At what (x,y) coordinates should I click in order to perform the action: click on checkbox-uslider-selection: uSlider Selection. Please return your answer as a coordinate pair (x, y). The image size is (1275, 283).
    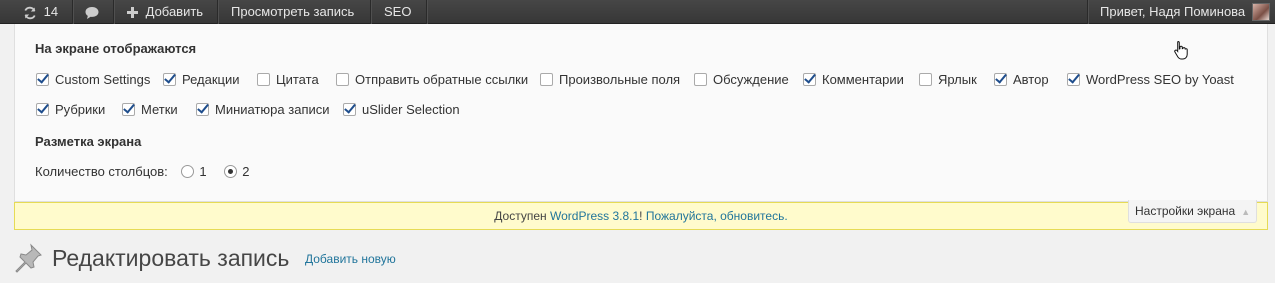
    Looking at the image, I should click on (401, 110).